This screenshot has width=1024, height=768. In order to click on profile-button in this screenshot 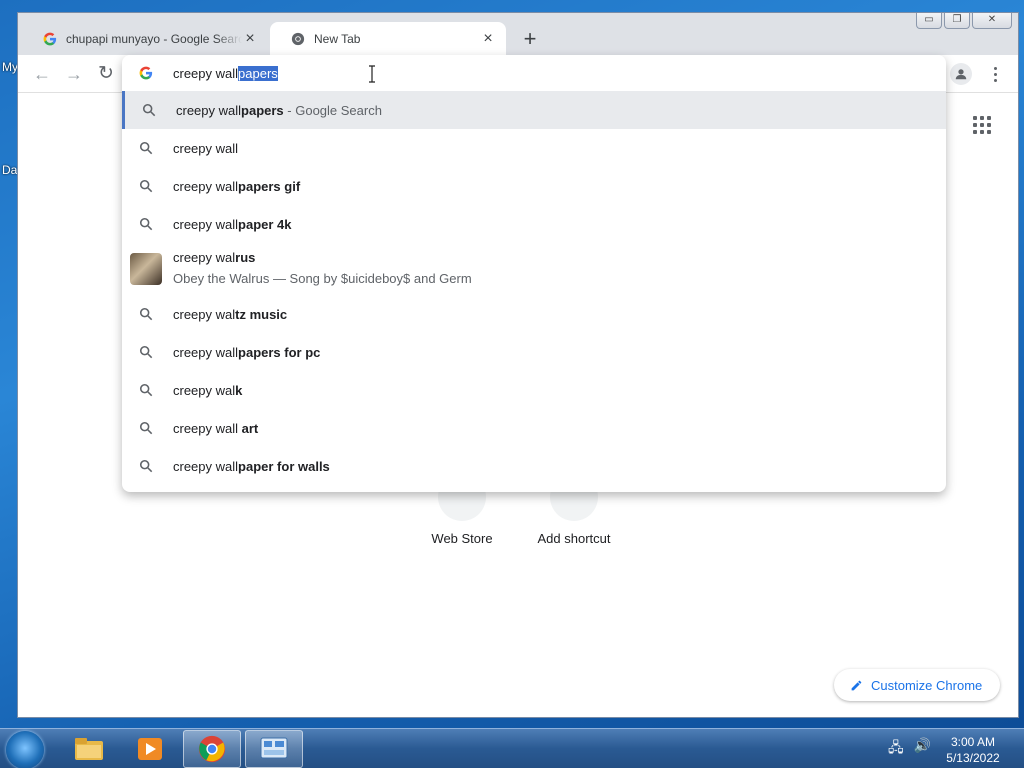, I will do `click(961, 74)`.